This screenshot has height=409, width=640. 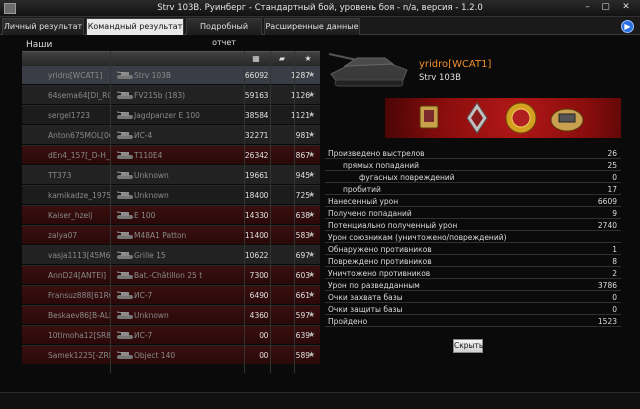 I want to click on stat-label: Очки защиты базы, so click(x=365, y=309).